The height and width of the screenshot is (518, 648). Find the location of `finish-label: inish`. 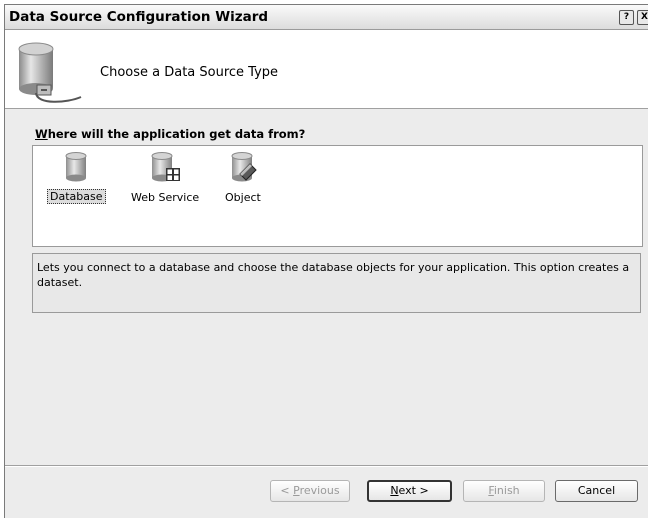

finish-label: inish is located at coordinates (506, 490).